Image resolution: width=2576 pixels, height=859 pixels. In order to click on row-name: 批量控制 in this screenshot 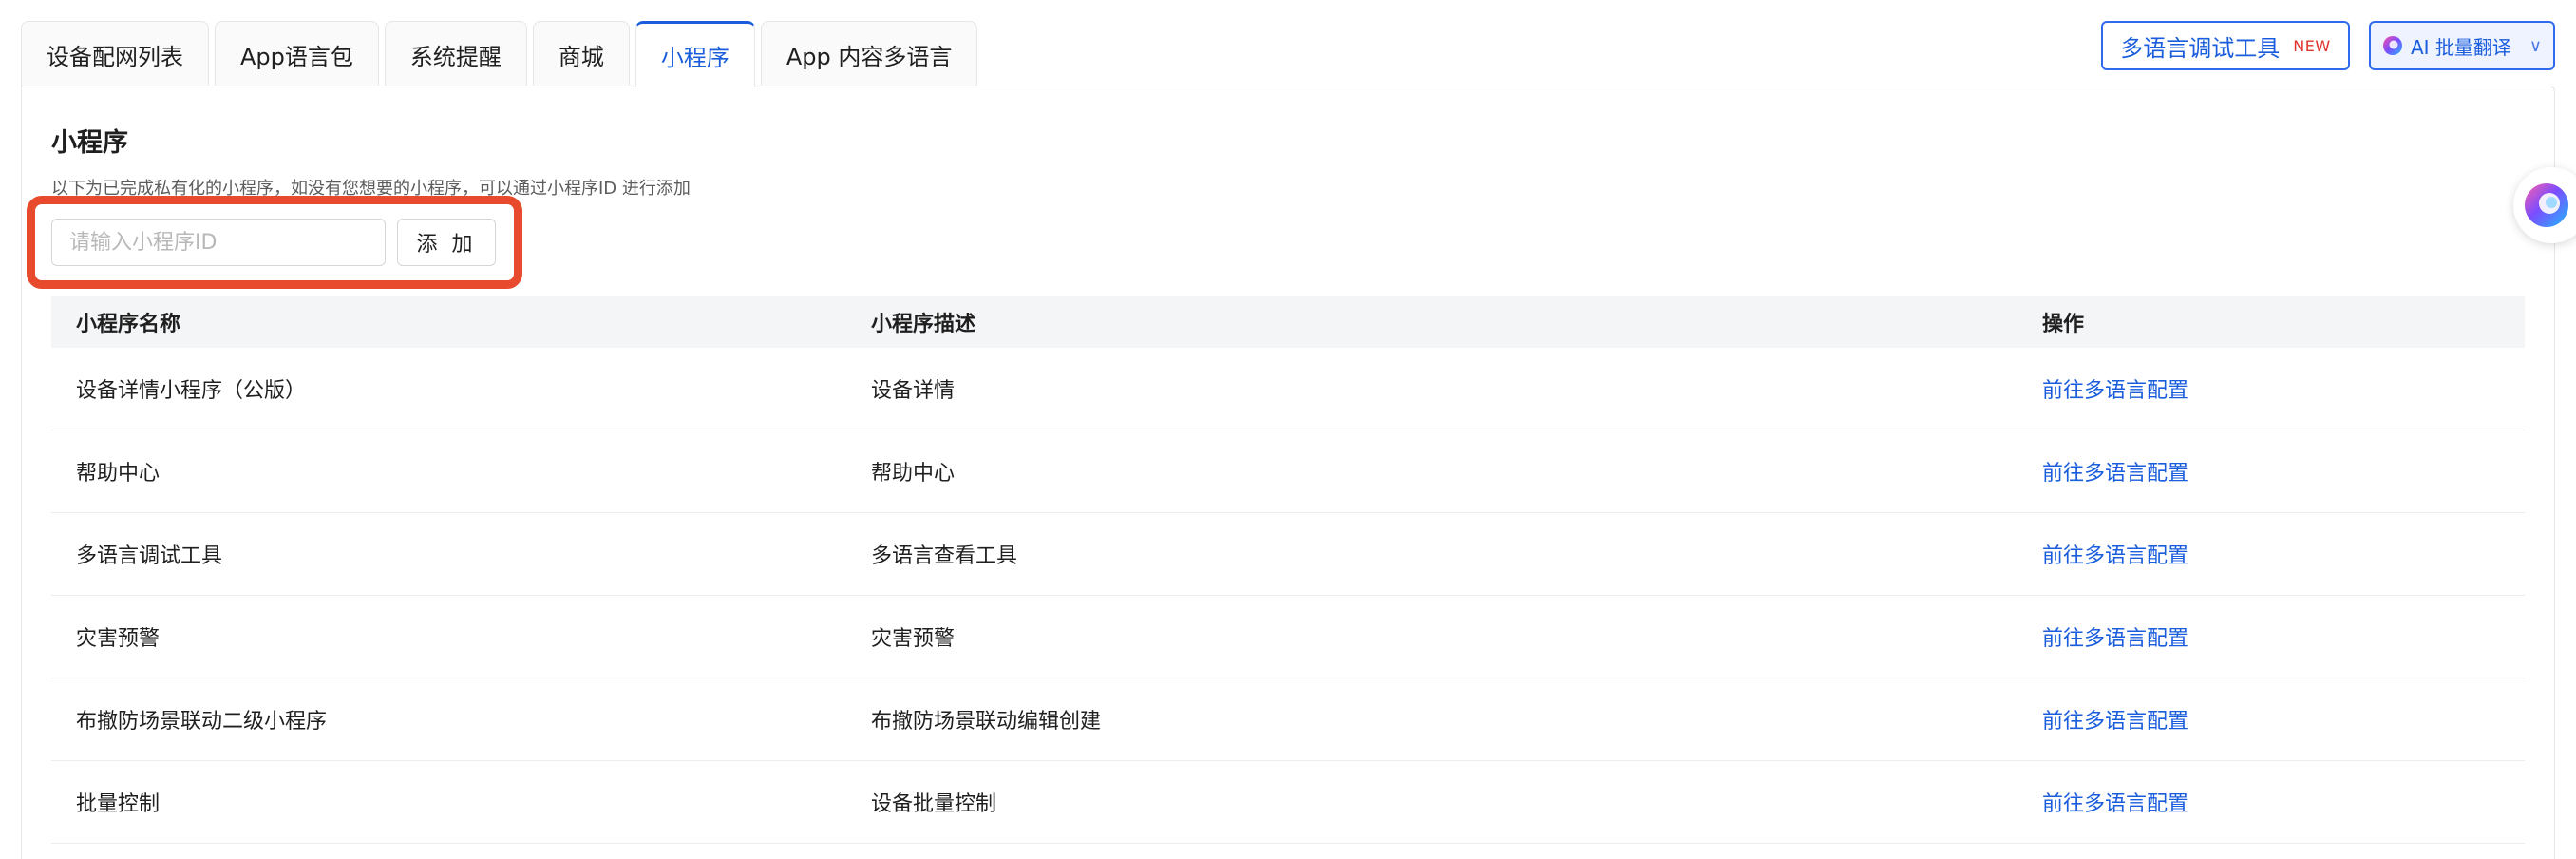, I will do `click(118, 804)`.